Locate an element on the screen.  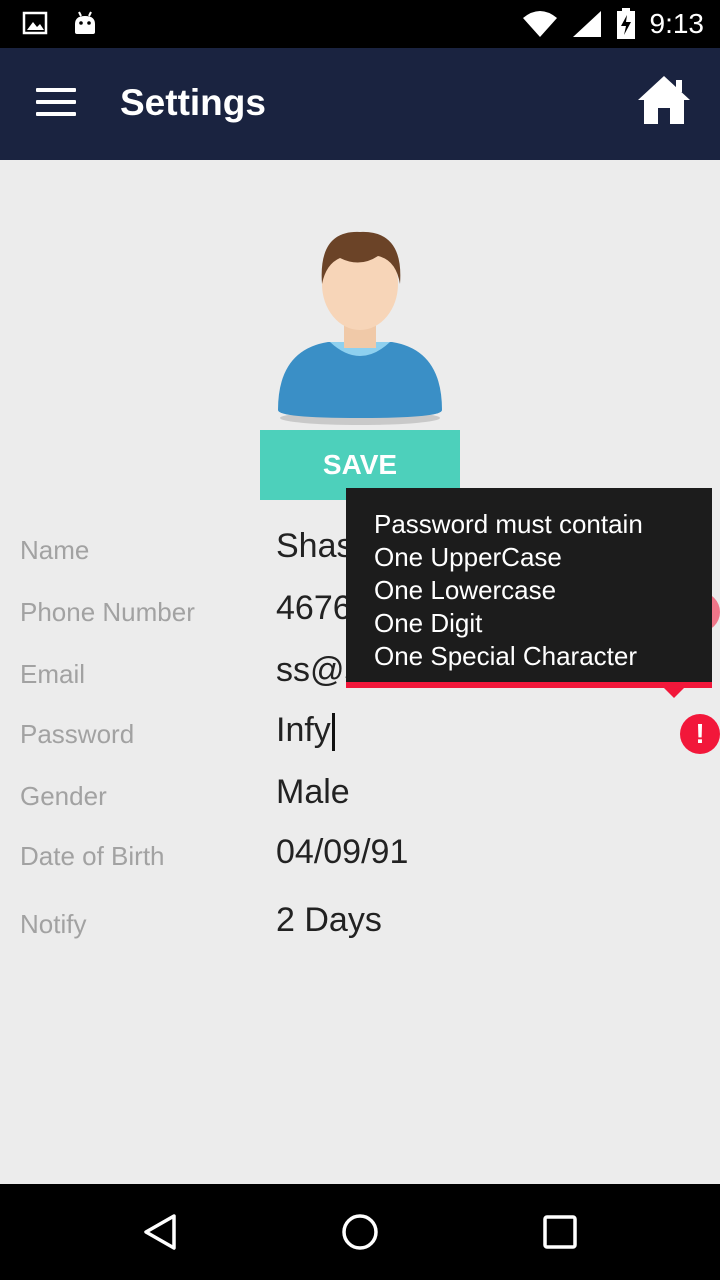
battery-charging-icon is located at coordinates (625, 23).